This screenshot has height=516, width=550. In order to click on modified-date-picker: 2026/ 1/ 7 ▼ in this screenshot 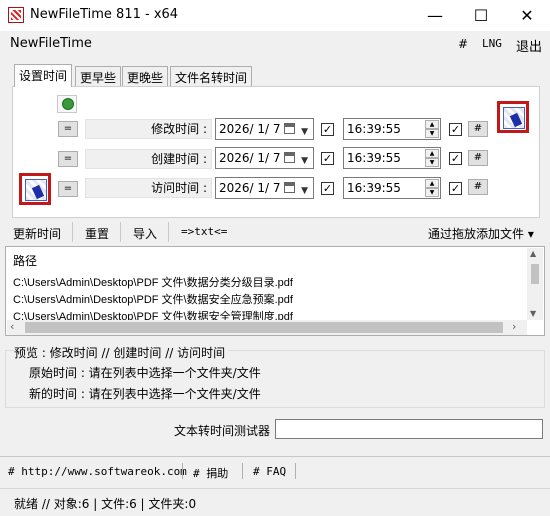, I will do `click(264, 129)`.